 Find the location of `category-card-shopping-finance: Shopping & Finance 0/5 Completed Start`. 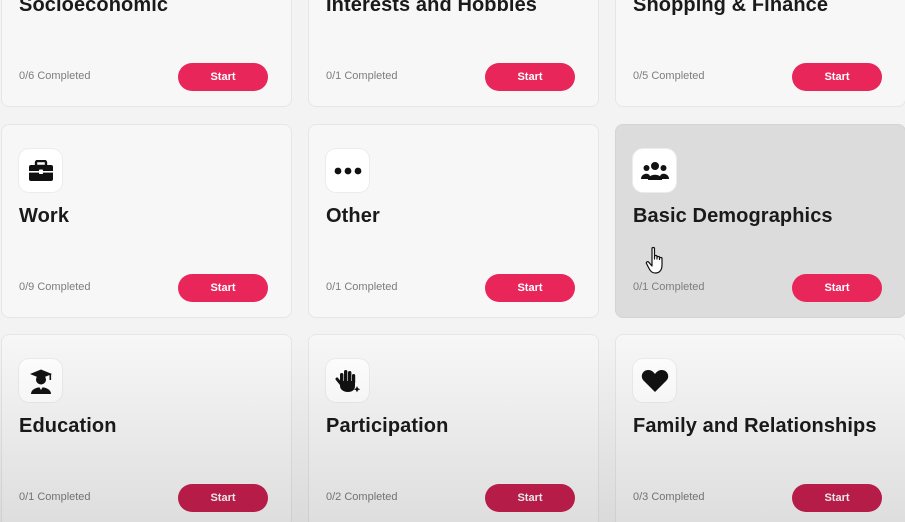

category-card-shopping-finance: Shopping & Finance 0/5 Completed Start is located at coordinates (760, 53).